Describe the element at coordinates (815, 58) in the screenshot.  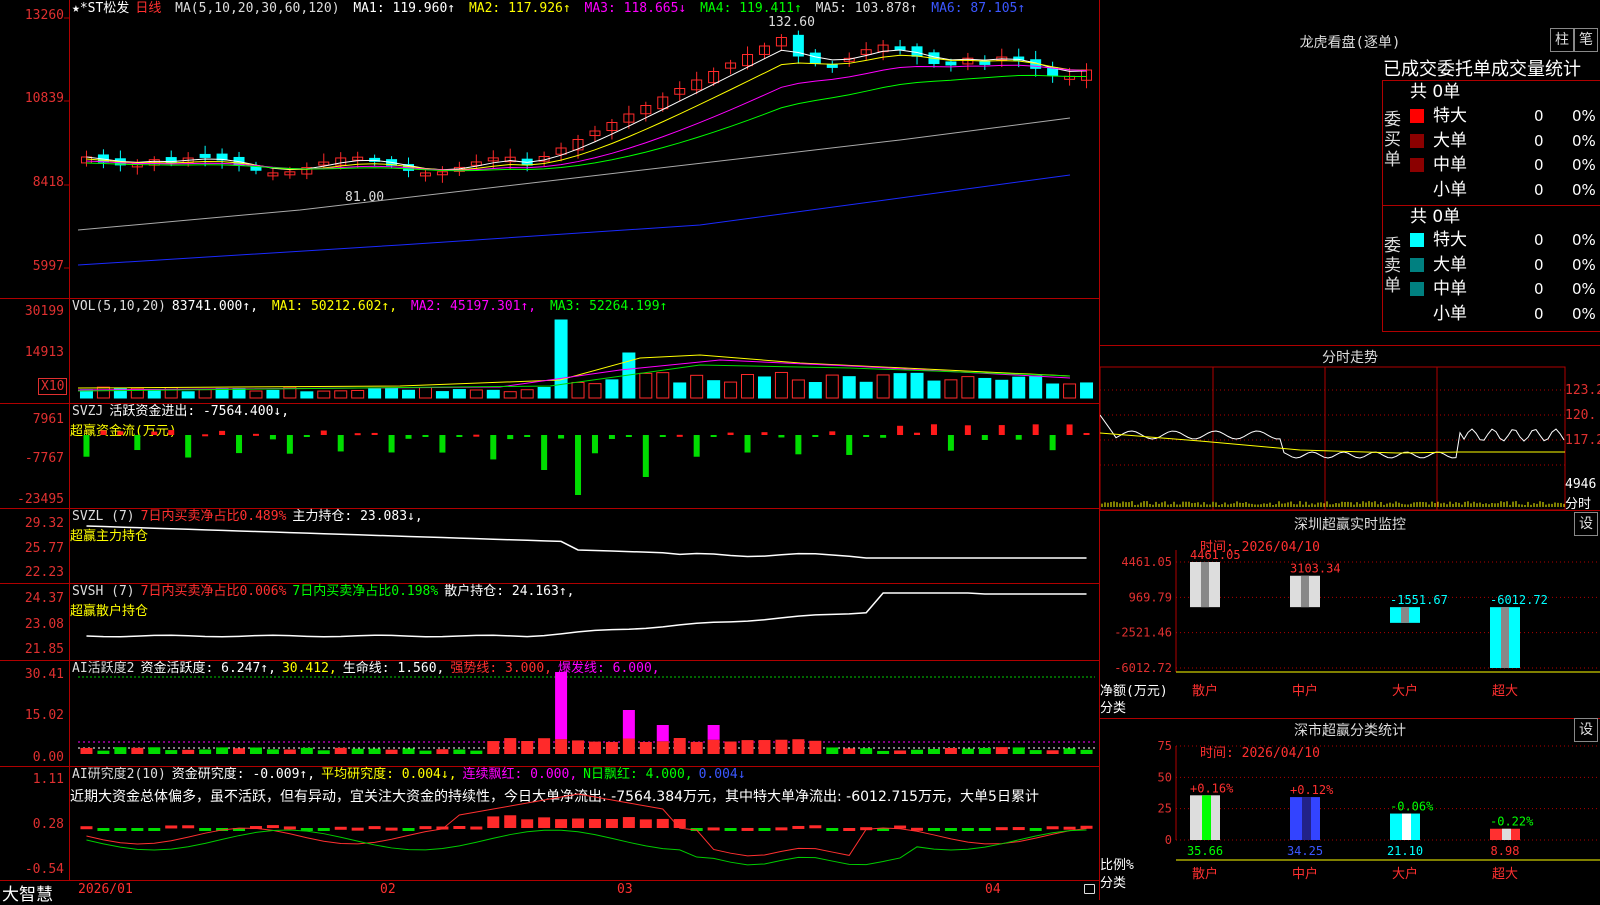
I see `candle-body` at that location.